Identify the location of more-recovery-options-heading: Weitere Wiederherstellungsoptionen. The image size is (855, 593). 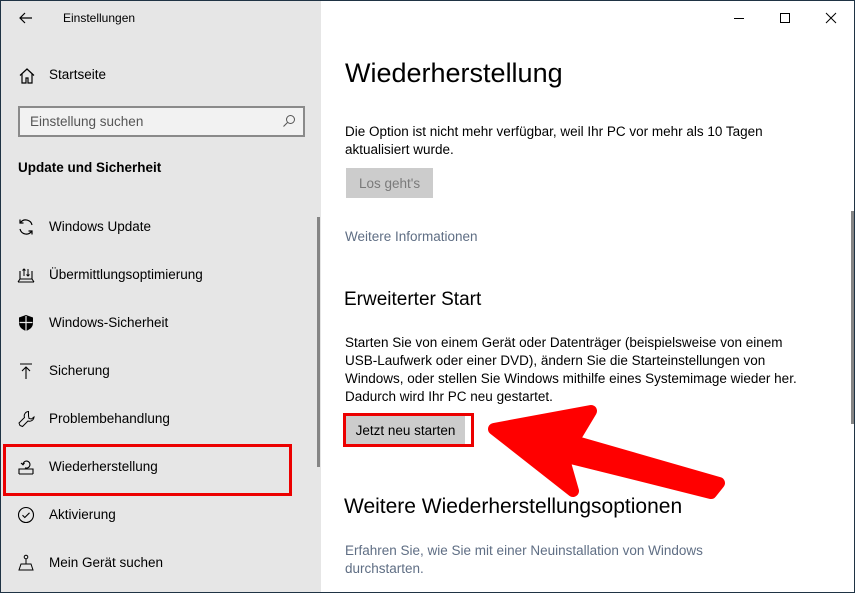
(513, 506).